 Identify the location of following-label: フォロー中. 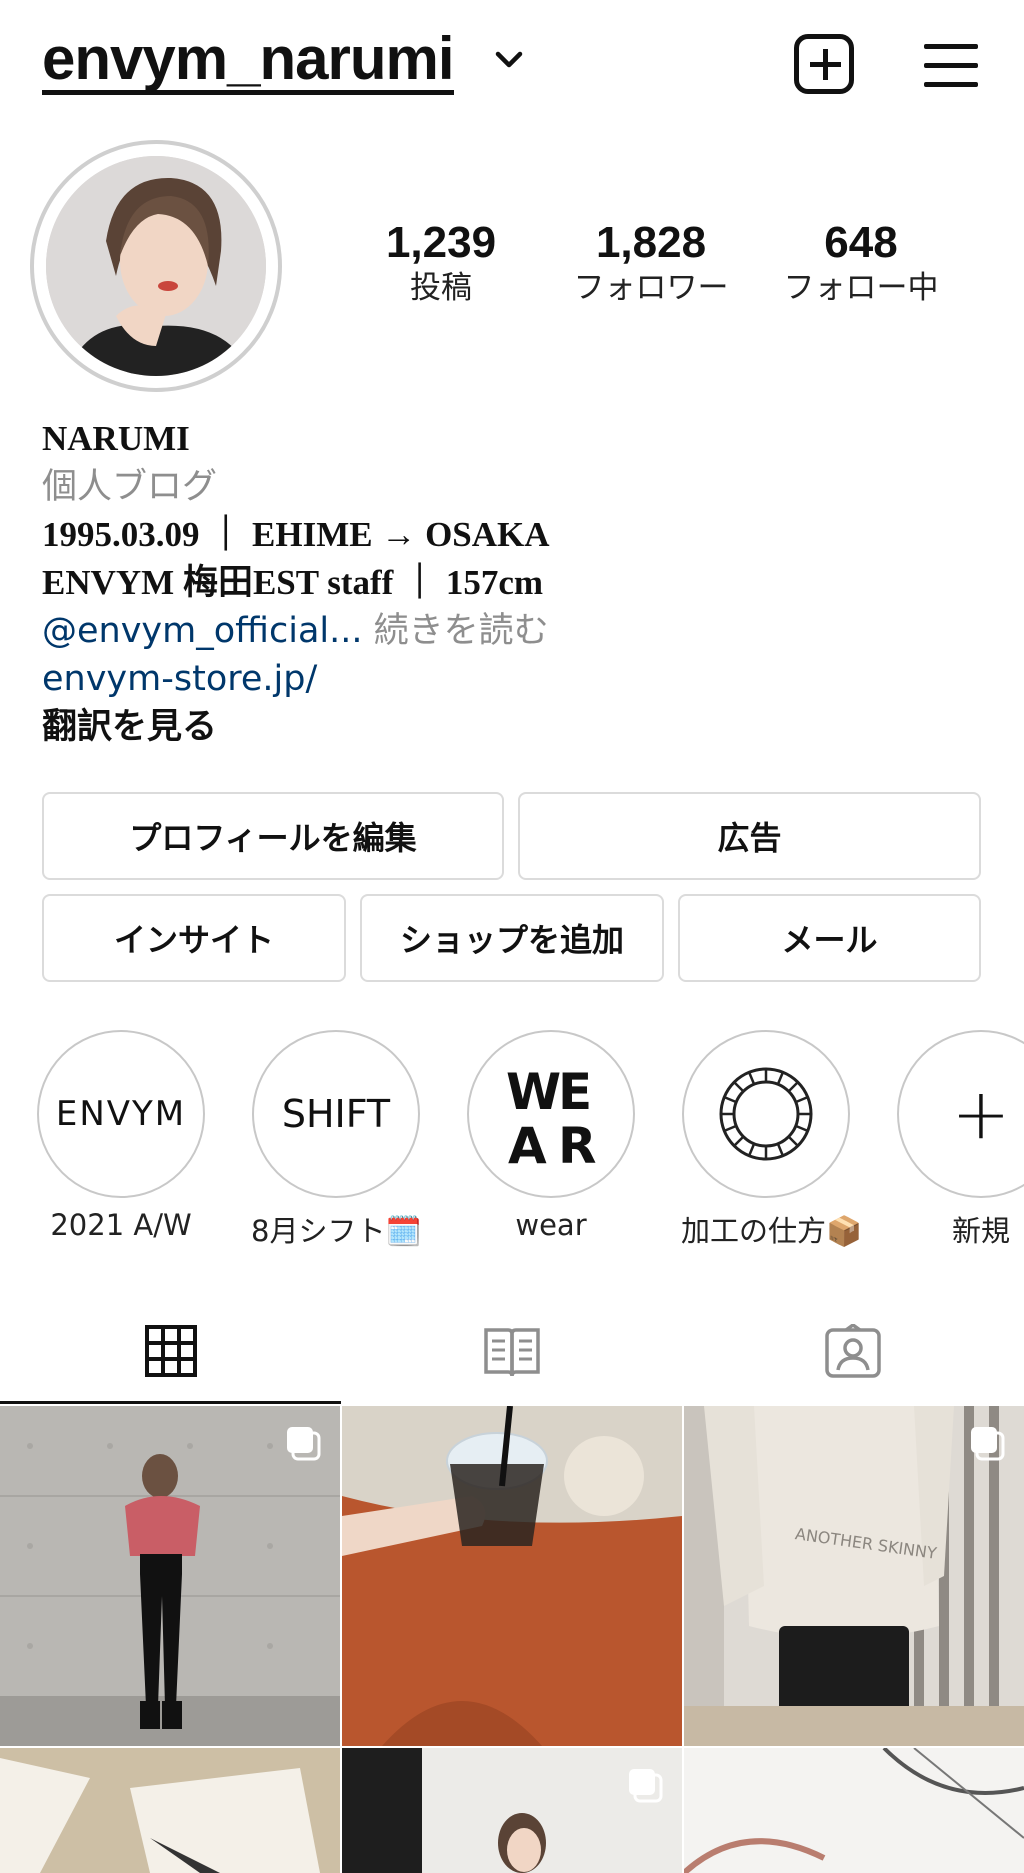
(861, 288).